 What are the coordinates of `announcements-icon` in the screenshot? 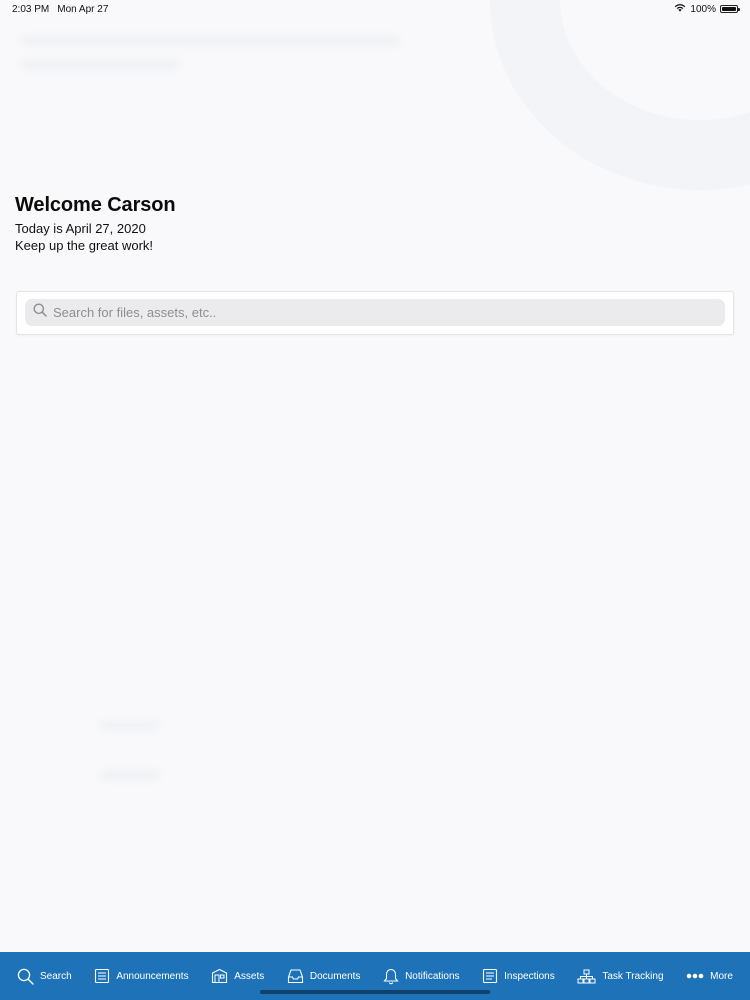 It's located at (102, 976).